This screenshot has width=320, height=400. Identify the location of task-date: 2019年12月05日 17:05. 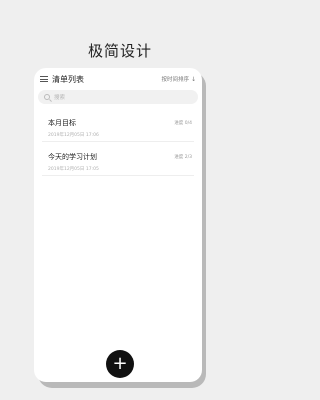
(73, 169).